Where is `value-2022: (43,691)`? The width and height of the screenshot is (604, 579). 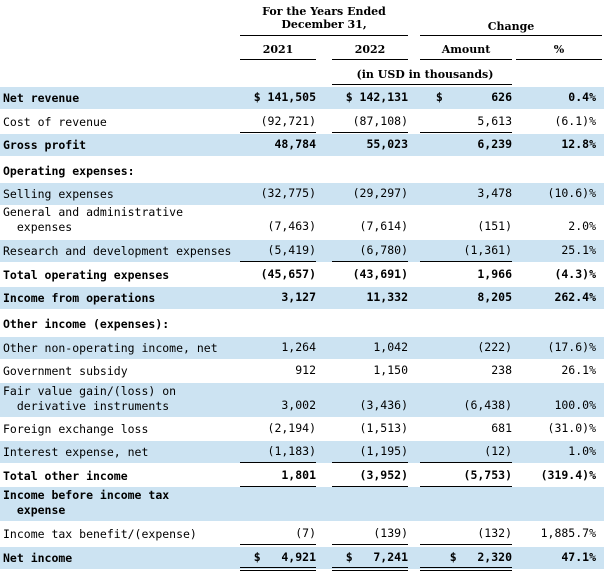
value-2022: (43,691) is located at coordinates (380, 274).